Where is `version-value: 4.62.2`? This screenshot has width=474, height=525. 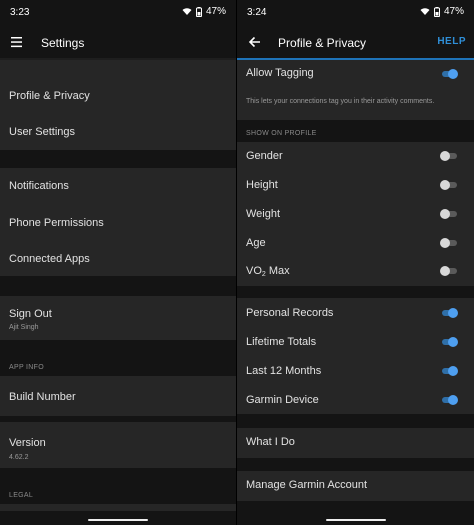
version-value: 4.62.2 is located at coordinates (19, 457).